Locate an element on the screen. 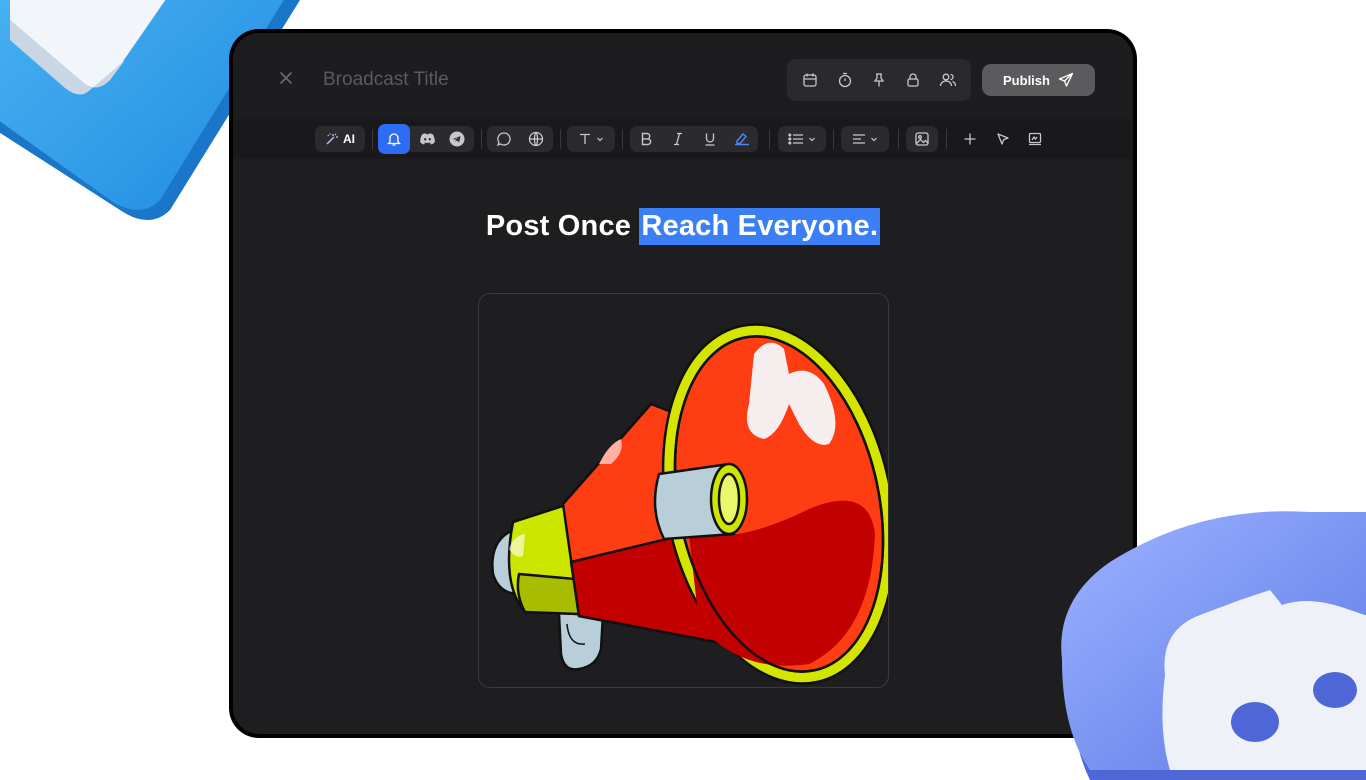 Image resolution: width=1366 pixels, height=780 pixels. ai-magic-icon is located at coordinates (332, 139).